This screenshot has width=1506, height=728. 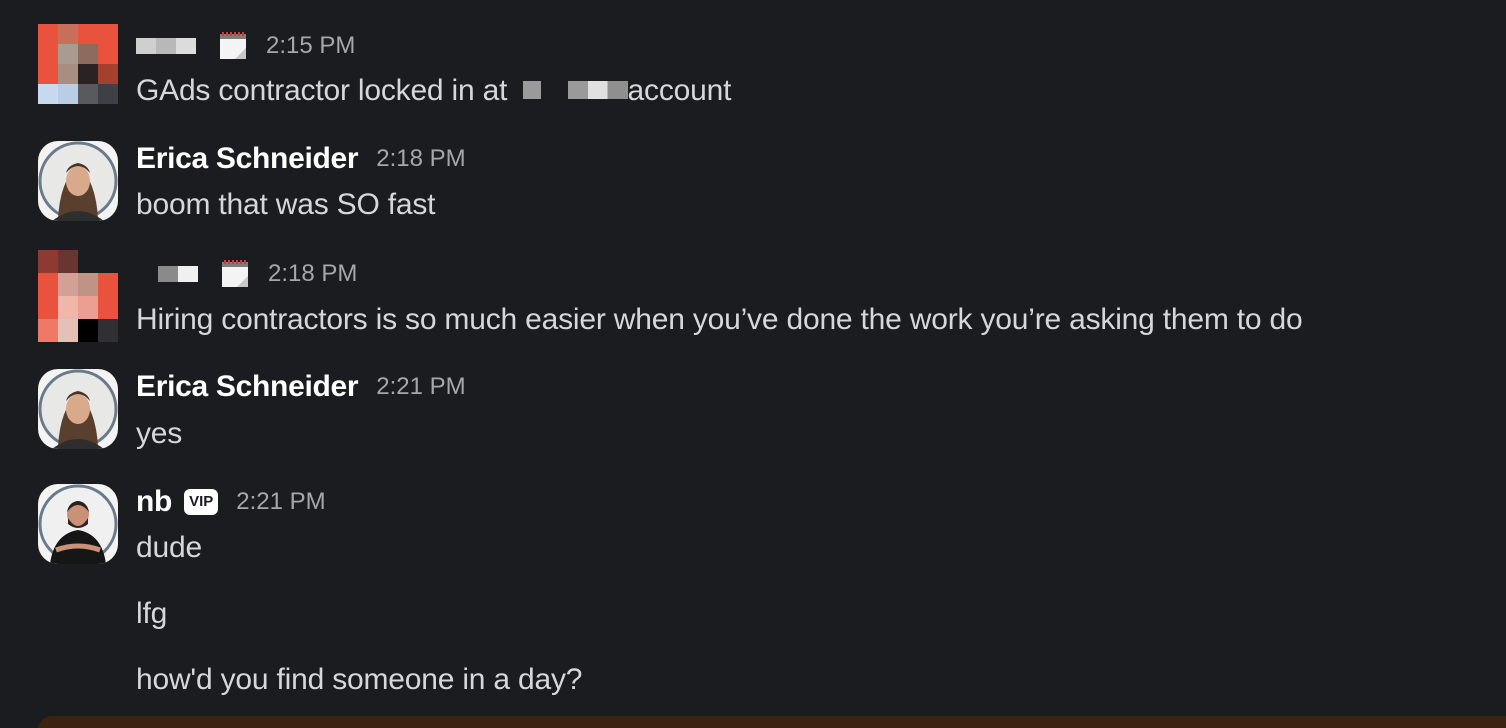 What do you see at coordinates (359, 679) in the screenshot?
I see `message-text: how'd you find someone in a day?` at bounding box center [359, 679].